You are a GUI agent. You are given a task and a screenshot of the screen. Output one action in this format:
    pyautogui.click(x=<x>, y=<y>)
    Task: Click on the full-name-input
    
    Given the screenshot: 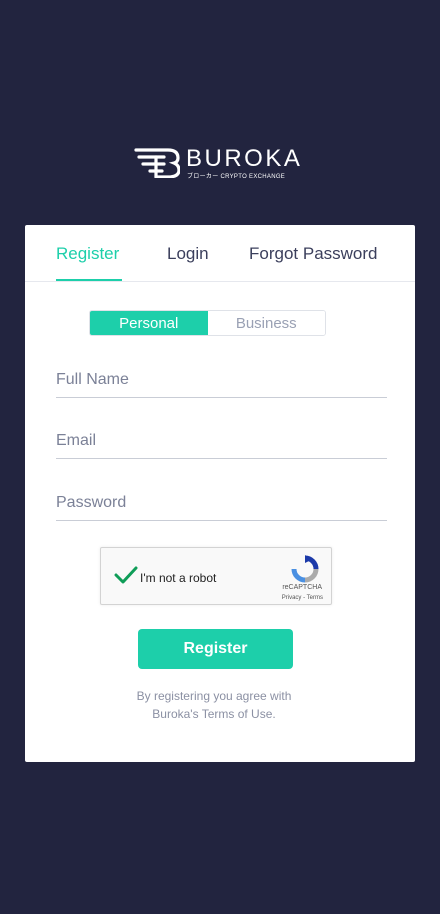 What is the action you would take?
    pyautogui.click(x=221, y=377)
    